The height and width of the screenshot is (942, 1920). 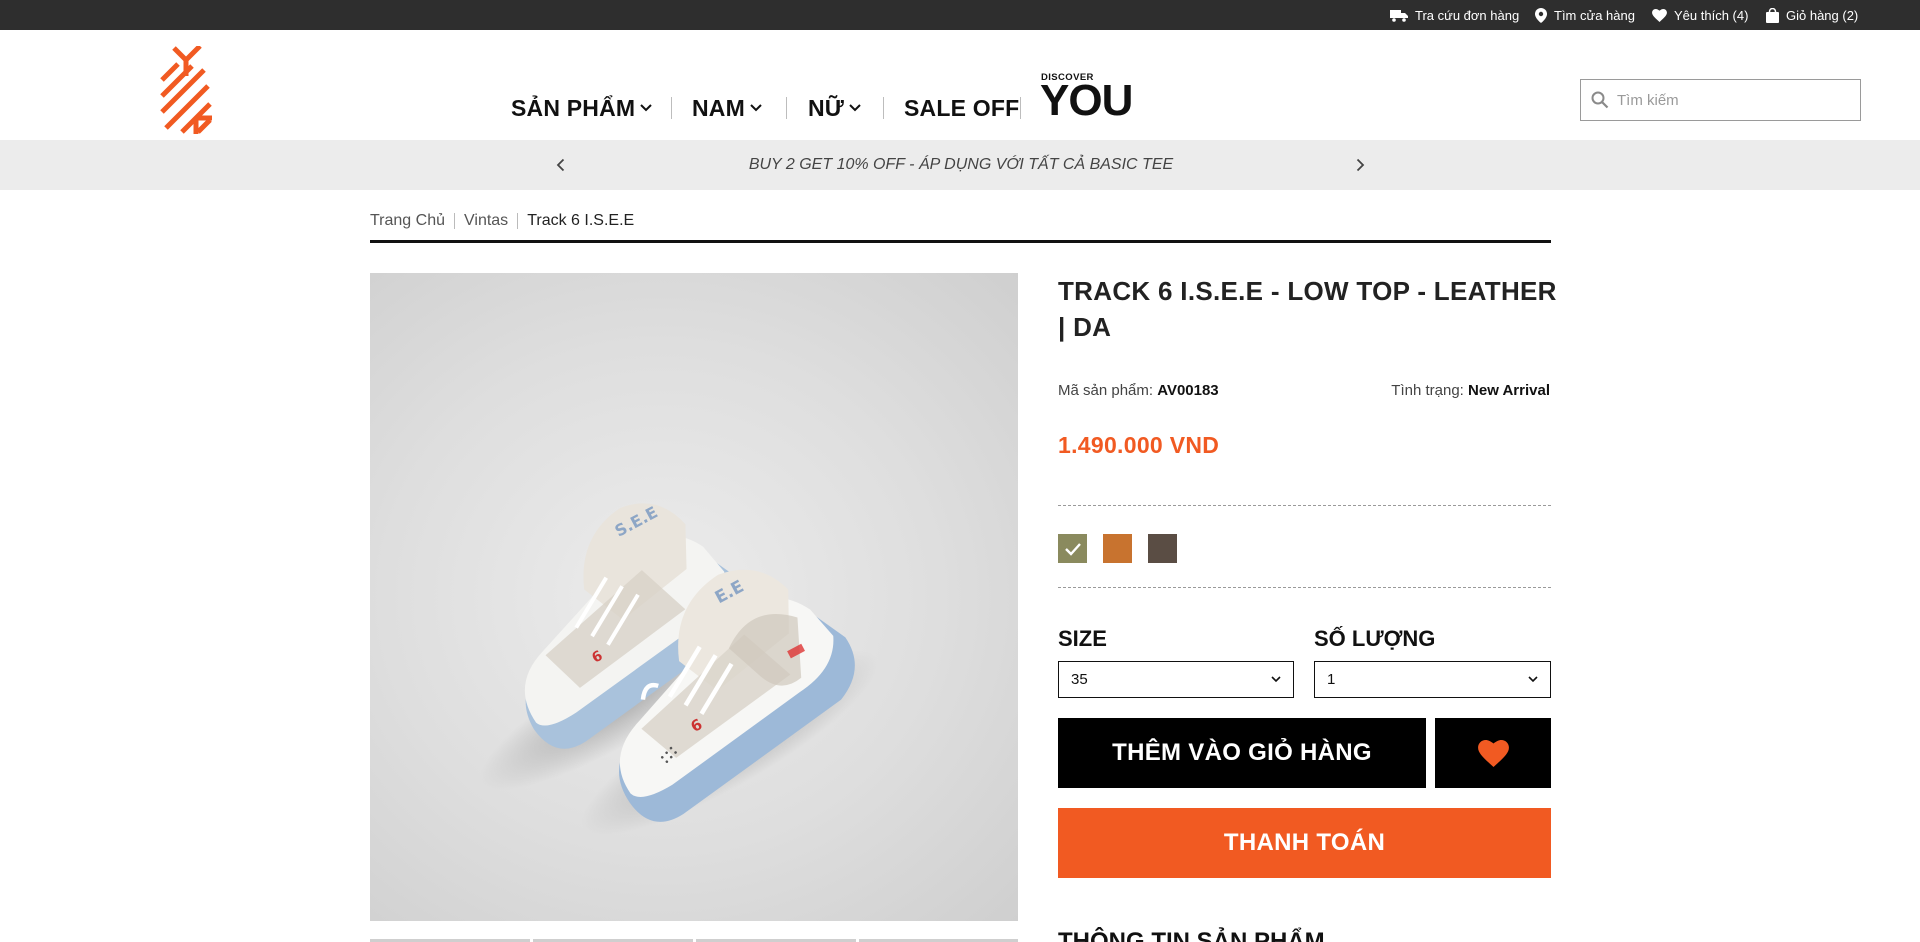 What do you see at coordinates (1162, 548) in the screenshot?
I see `color-swatch-brown` at bounding box center [1162, 548].